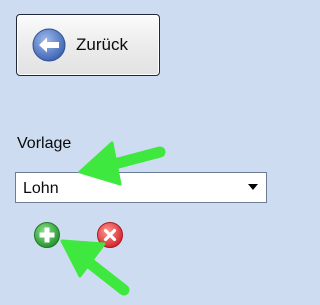 This screenshot has height=305, width=320. I want to click on delete-button, so click(110, 235).